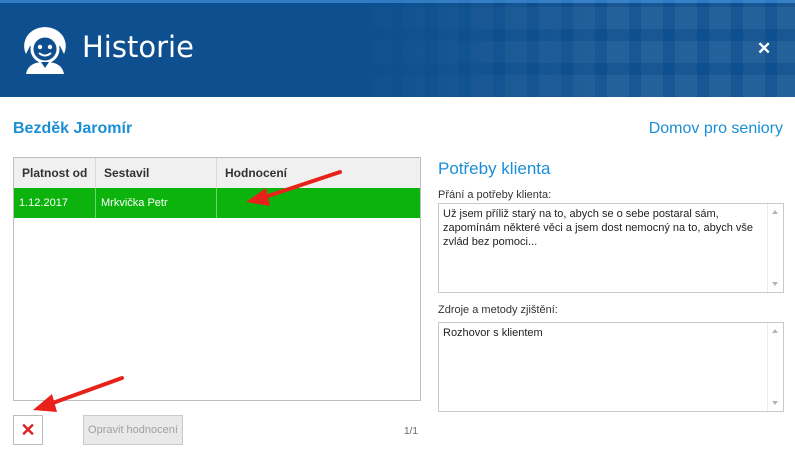 This screenshot has width=795, height=457. I want to click on needs-section-title: Potřeby klienta, so click(494, 168).